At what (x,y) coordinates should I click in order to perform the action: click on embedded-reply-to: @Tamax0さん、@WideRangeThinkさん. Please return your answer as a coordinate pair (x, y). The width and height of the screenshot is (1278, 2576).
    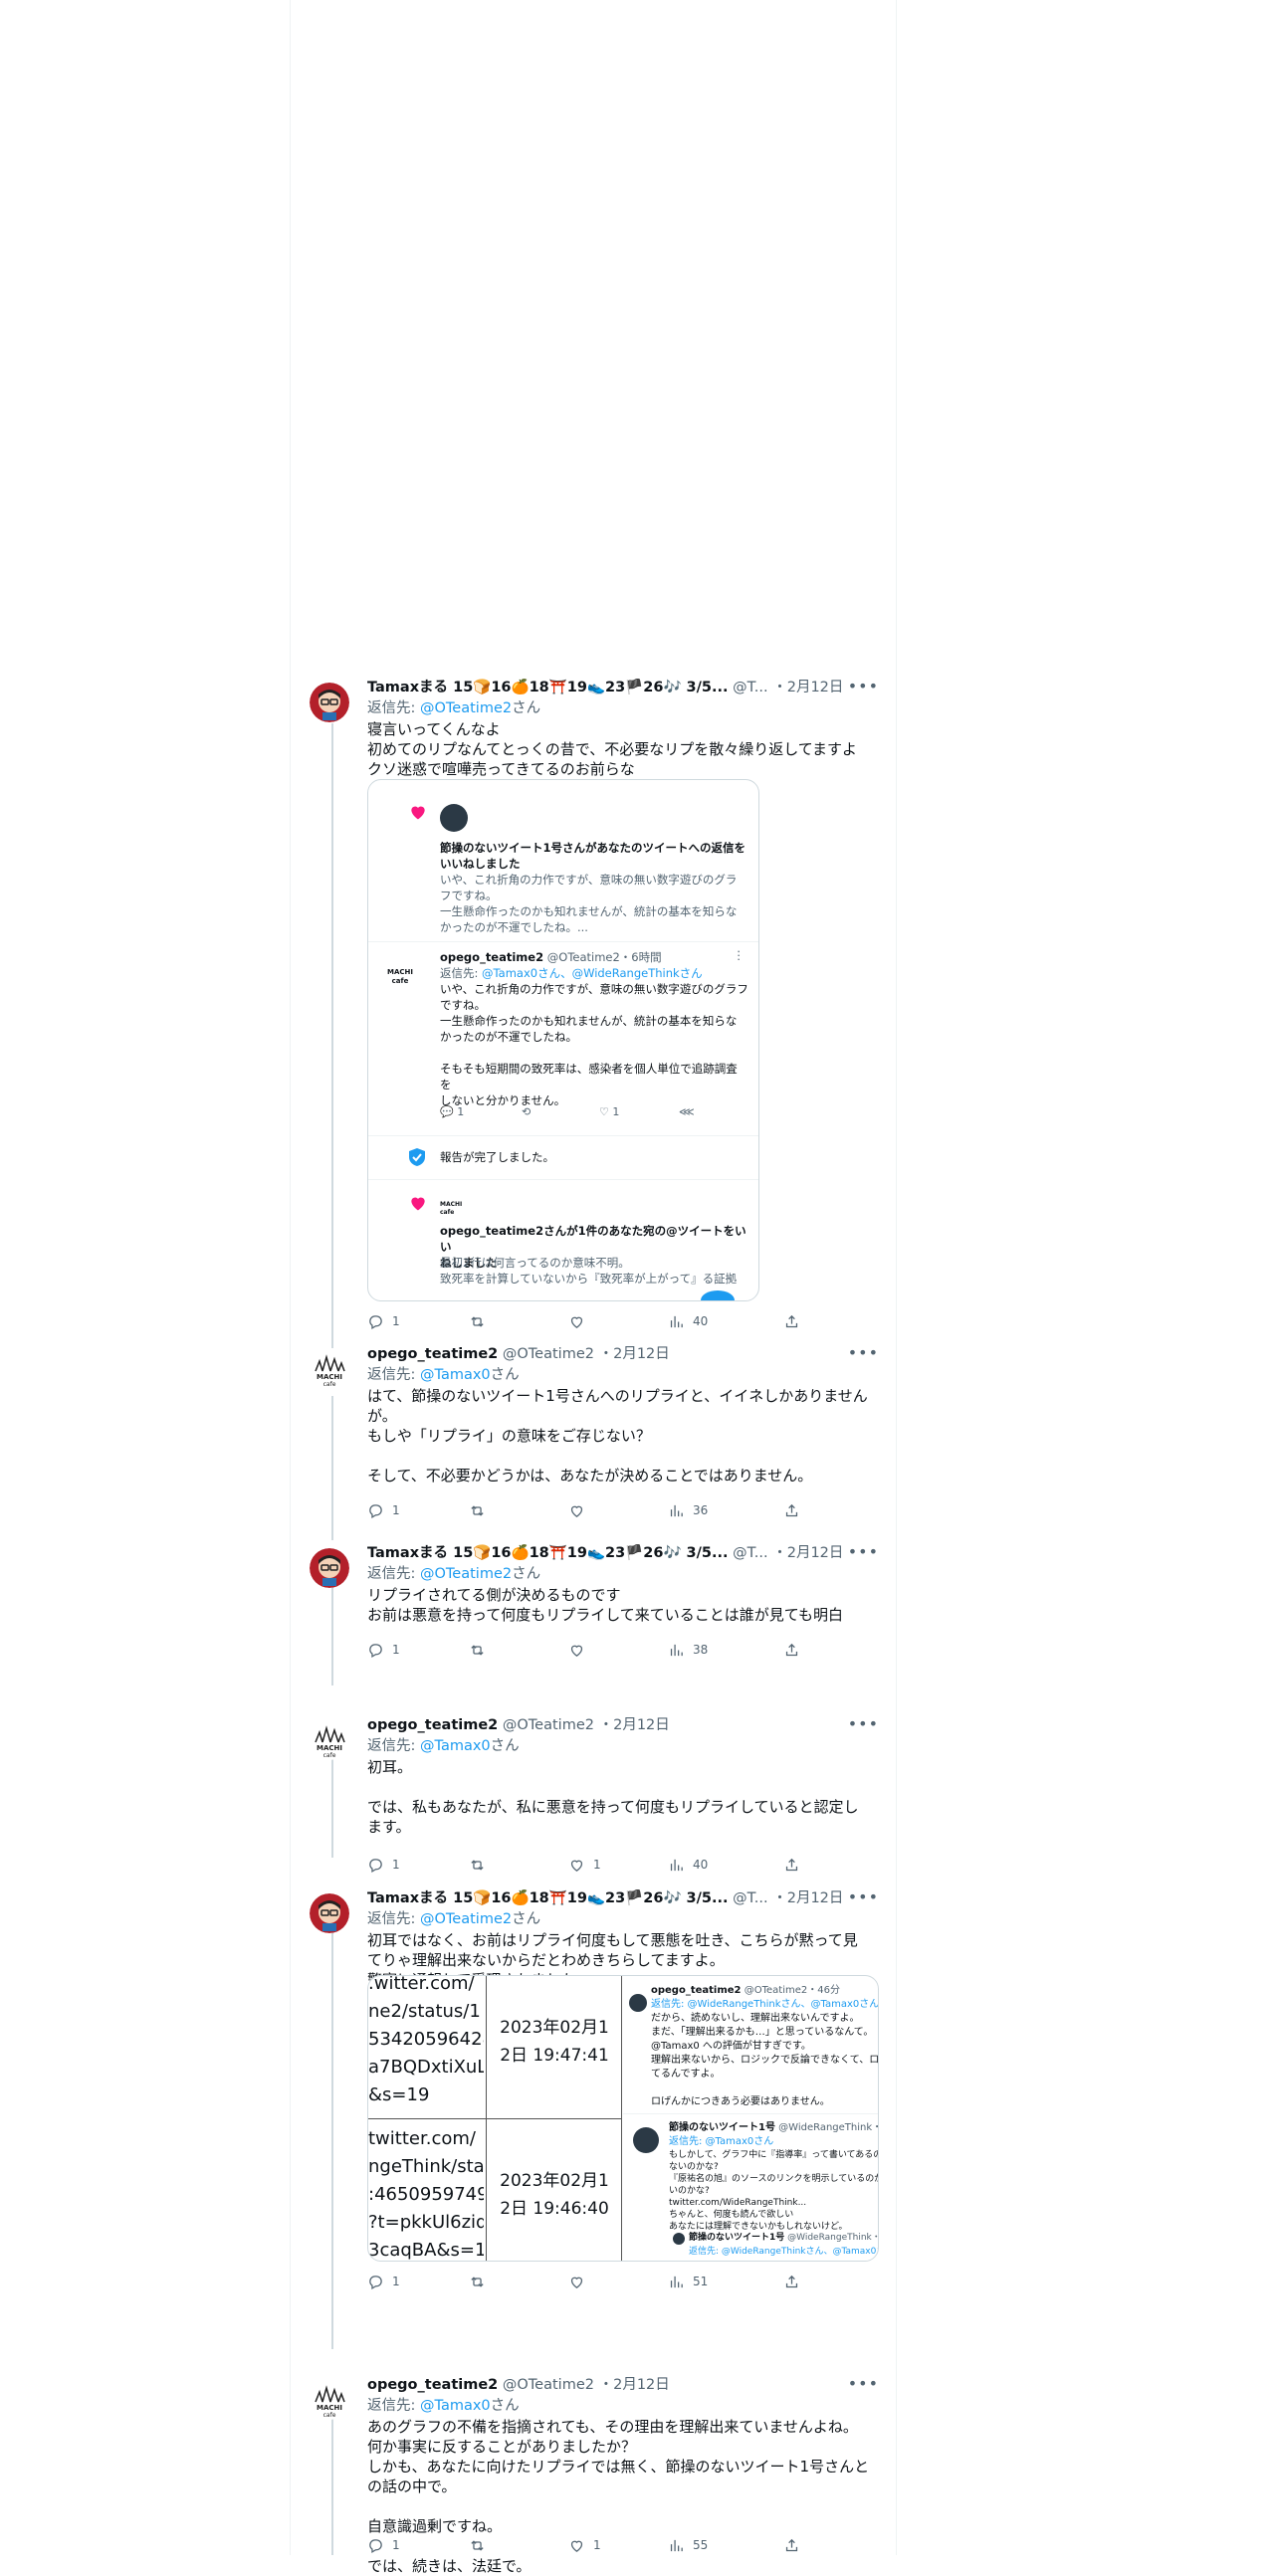
    Looking at the image, I should click on (592, 973).